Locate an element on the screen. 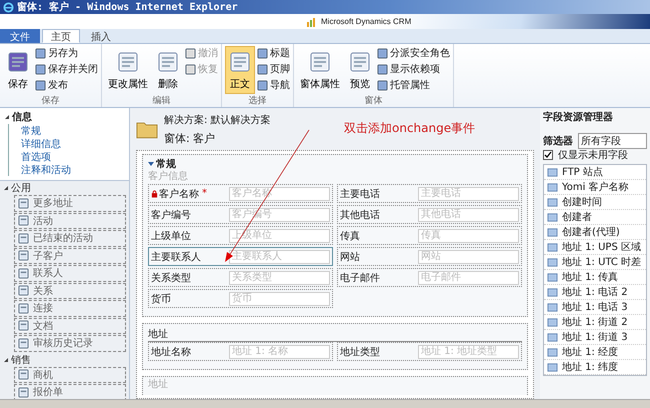 This screenshot has width=650, height=408. nav-link: 首选项 is located at coordinates (66, 156).